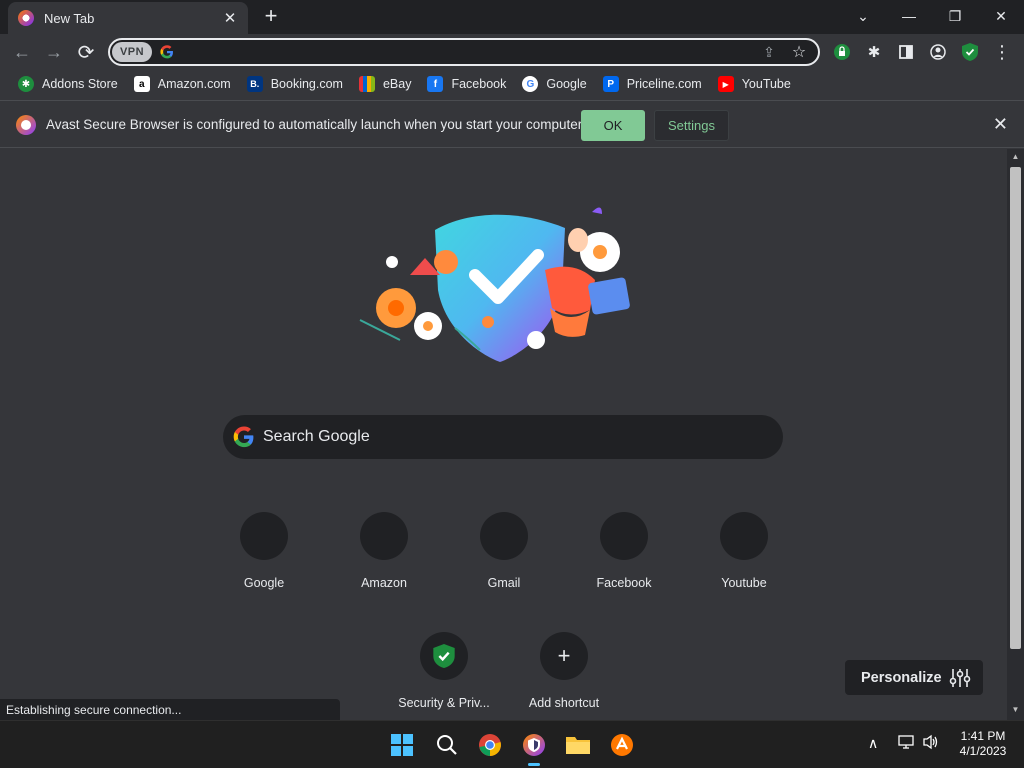 The image size is (1024, 768). Describe the element at coordinates (1015, 711) in the screenshot. I see `scroll-down-arrow-icon: ▼` at that location.